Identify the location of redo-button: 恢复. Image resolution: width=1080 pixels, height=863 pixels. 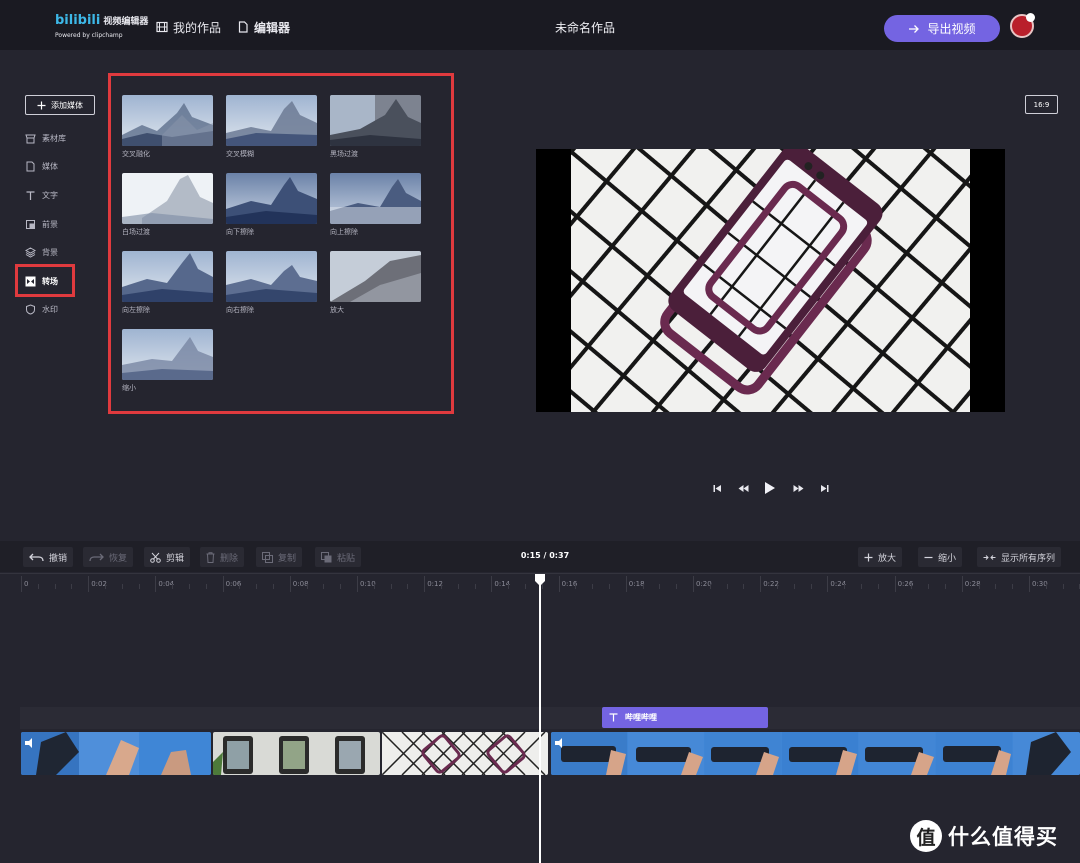
(108, 557).